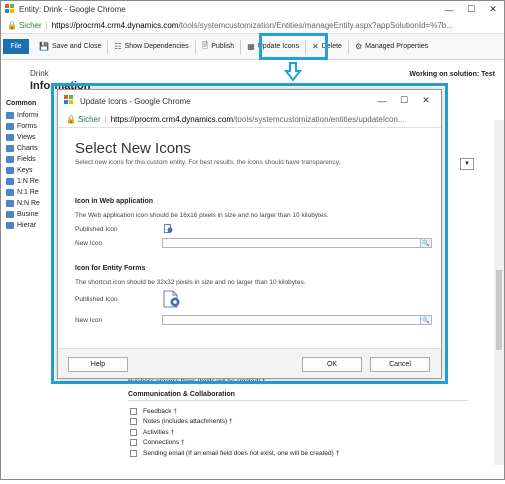  What do you see at coordinates (21, 103) in the screenshot?
I see `nav-header: Common` at bounding box center [21, 103].